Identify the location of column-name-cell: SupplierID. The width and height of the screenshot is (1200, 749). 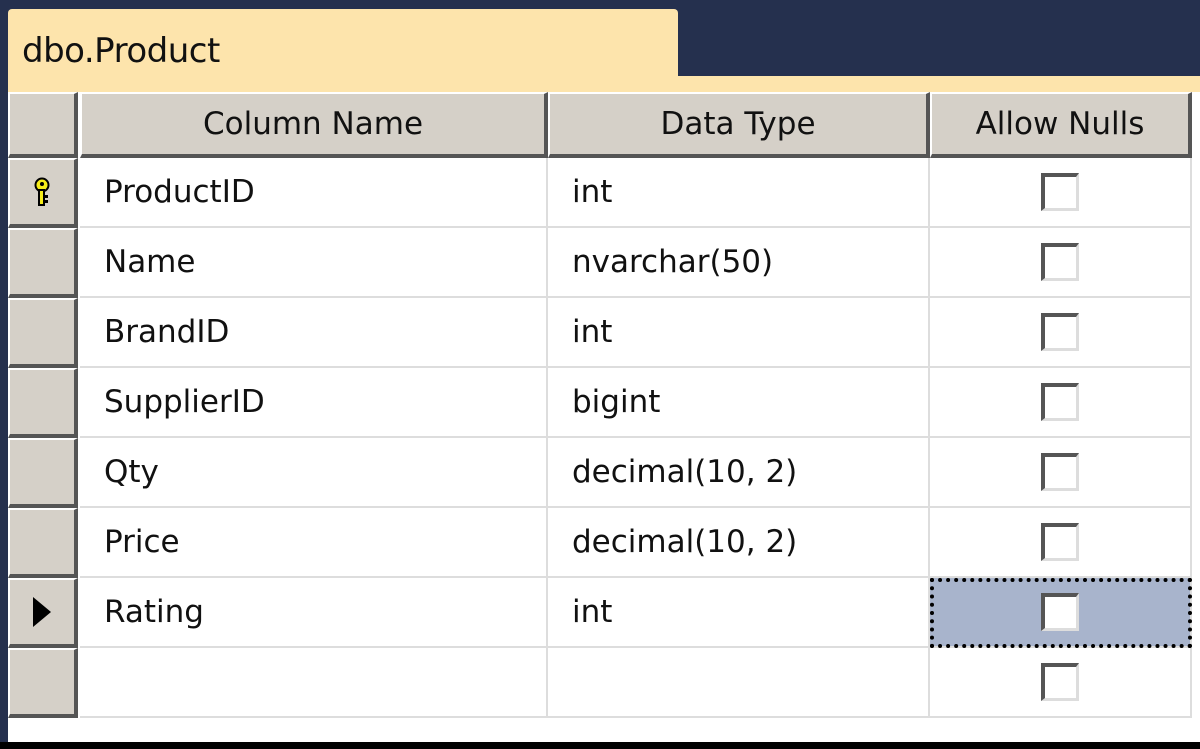
(314, 403).